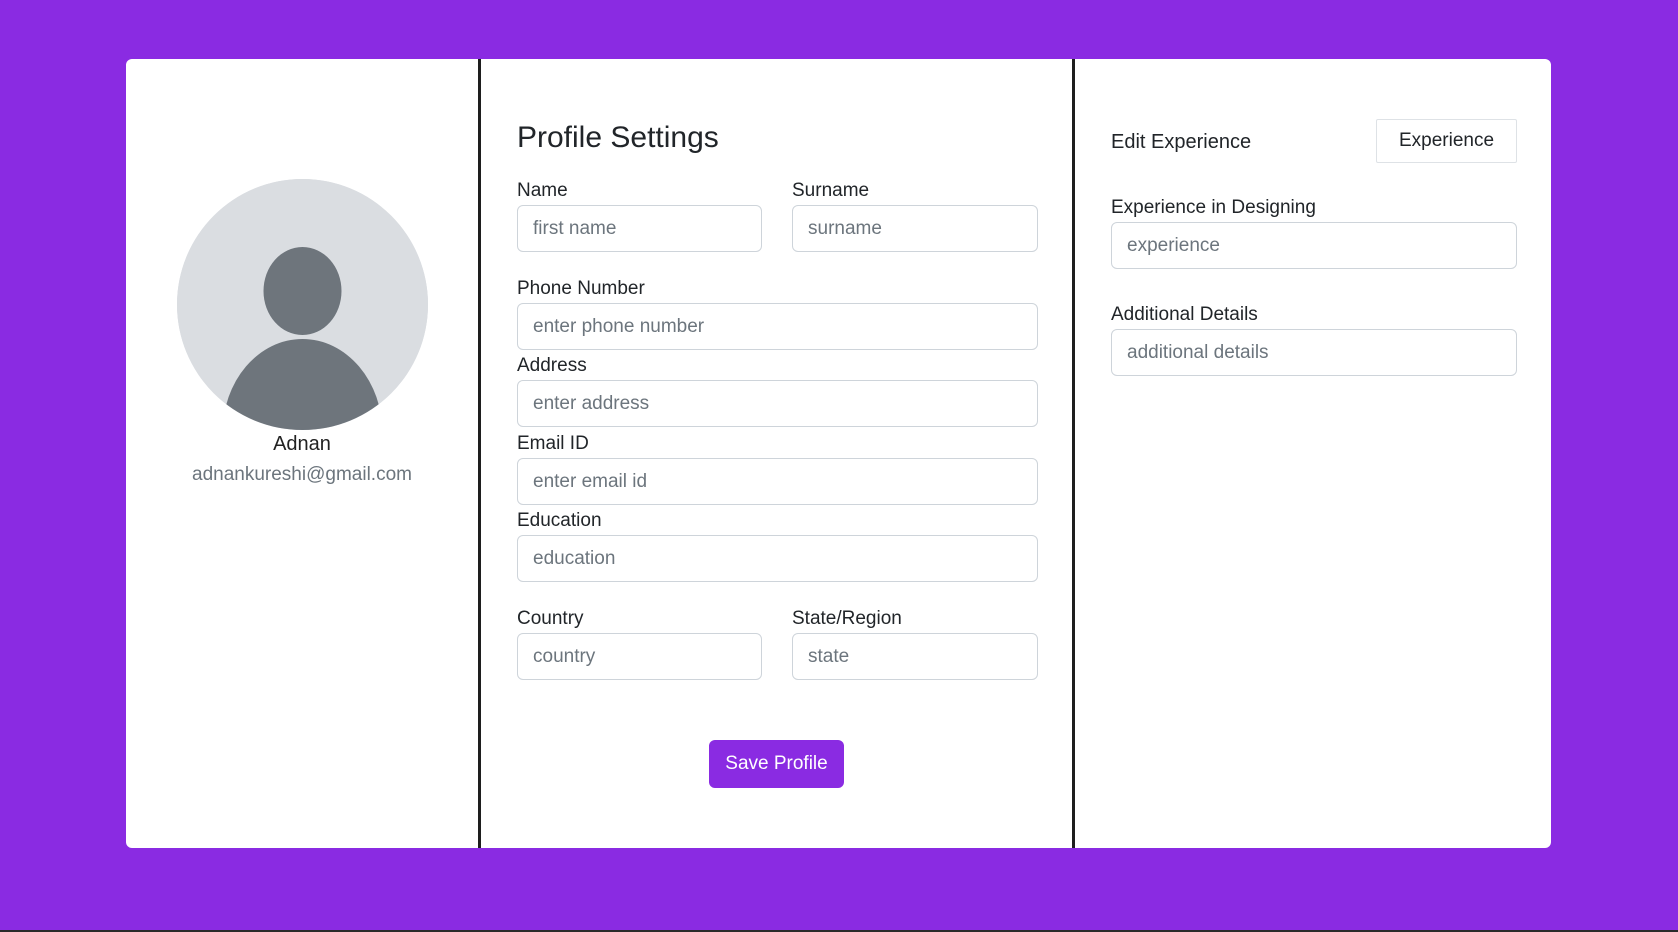 The width and height of the screenshot is (1678, 932). Describe the element at coordinates (302, 304) in the screenshot. I see `user-avatar-icon` at that location.